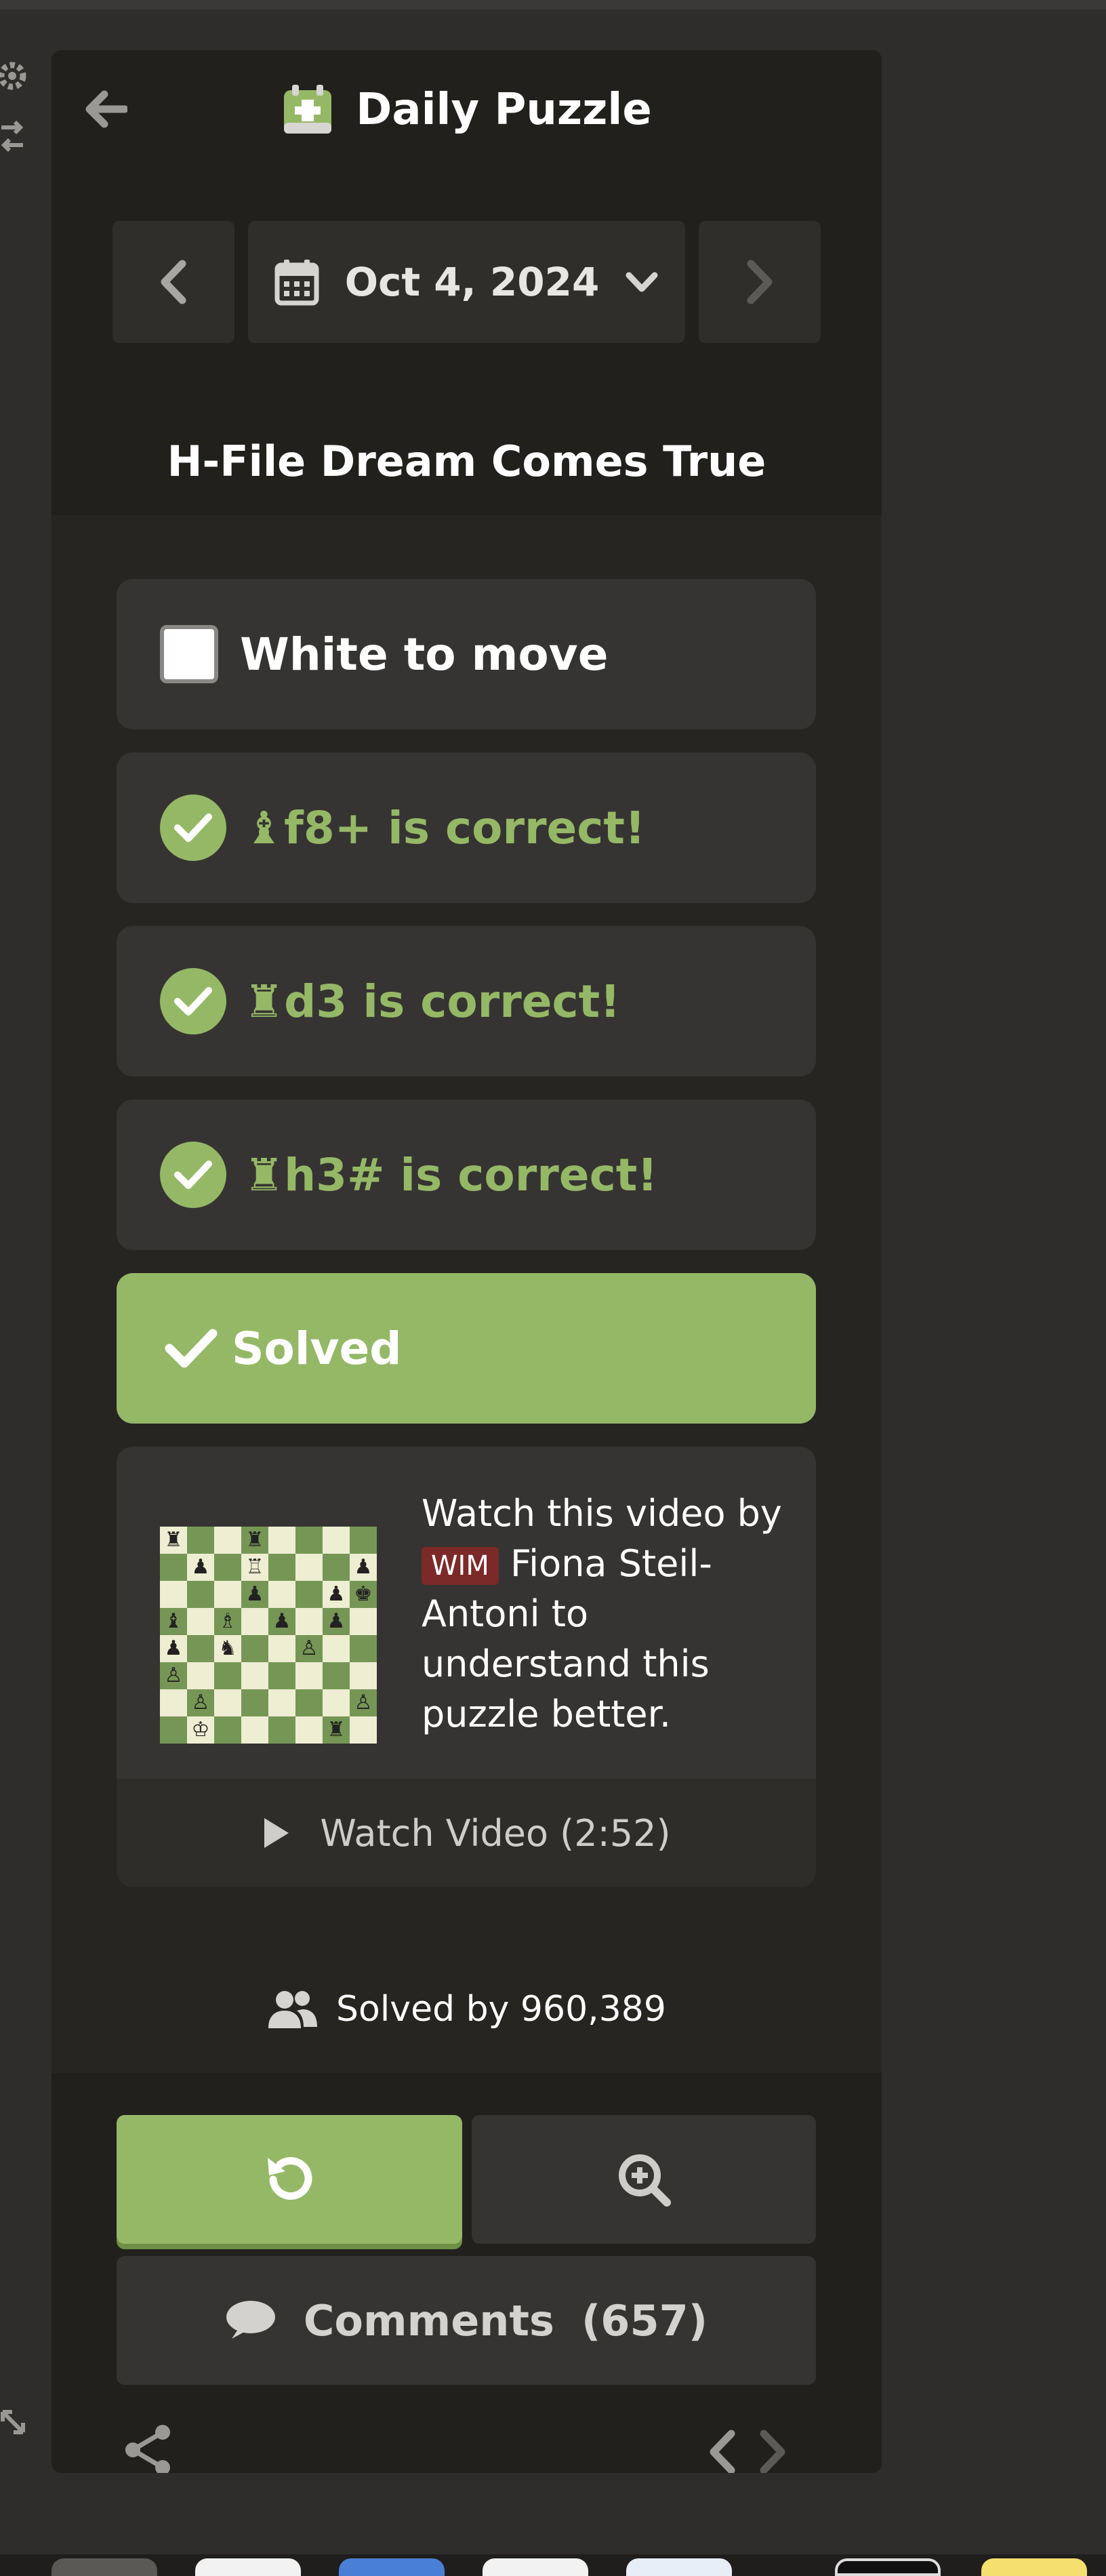 This screenshot has height=2576, width=1106. Describe the element at coordinates (296, 283) in the screenshot. I see `calendar-icon` at that location.